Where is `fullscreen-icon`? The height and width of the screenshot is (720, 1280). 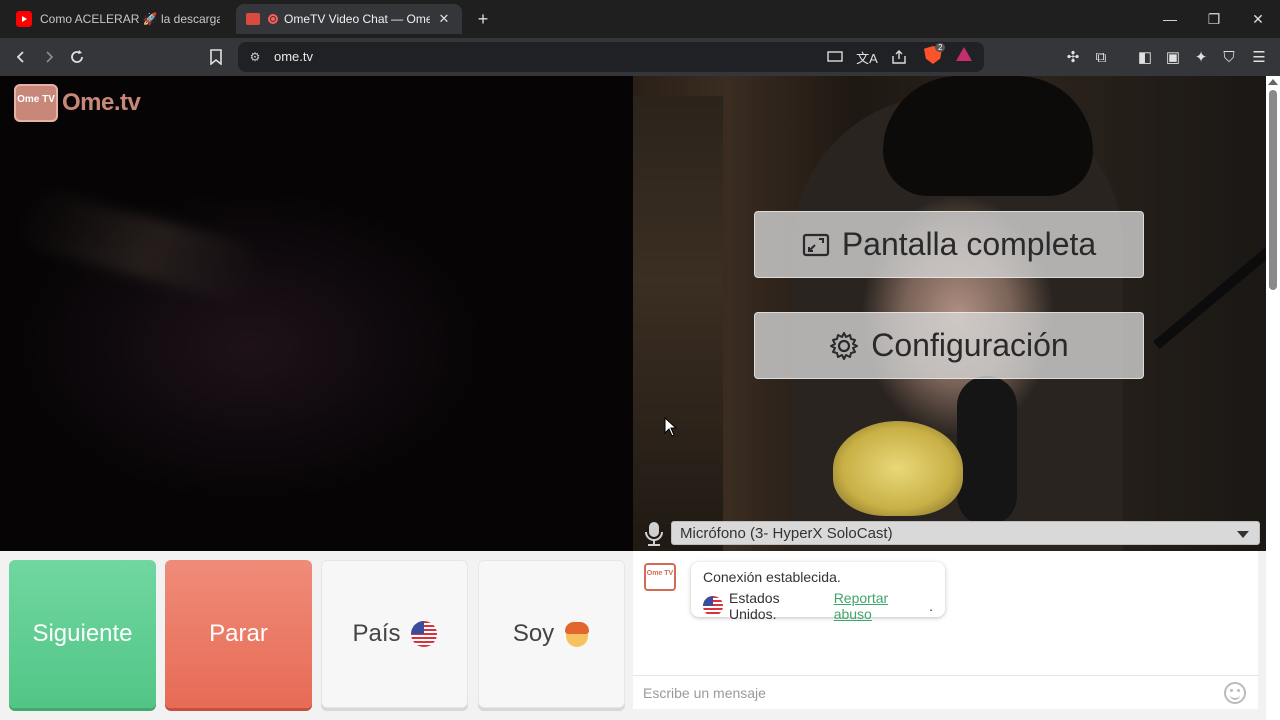
fullscreen-icon is located at coordinates (816, 245).